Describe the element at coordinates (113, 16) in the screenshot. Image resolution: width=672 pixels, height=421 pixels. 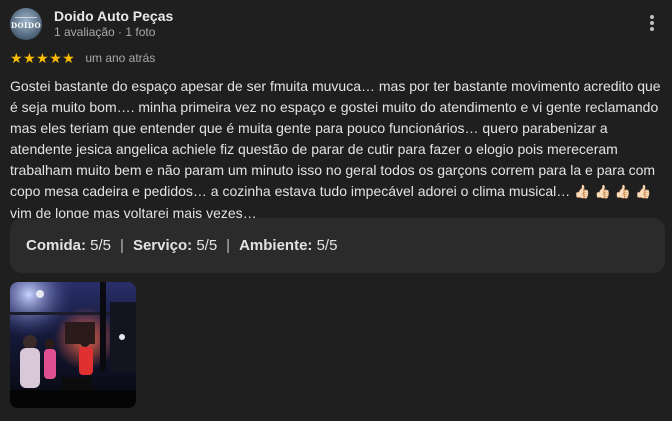
I see `author-name: Doido Auto Peças` at that location.